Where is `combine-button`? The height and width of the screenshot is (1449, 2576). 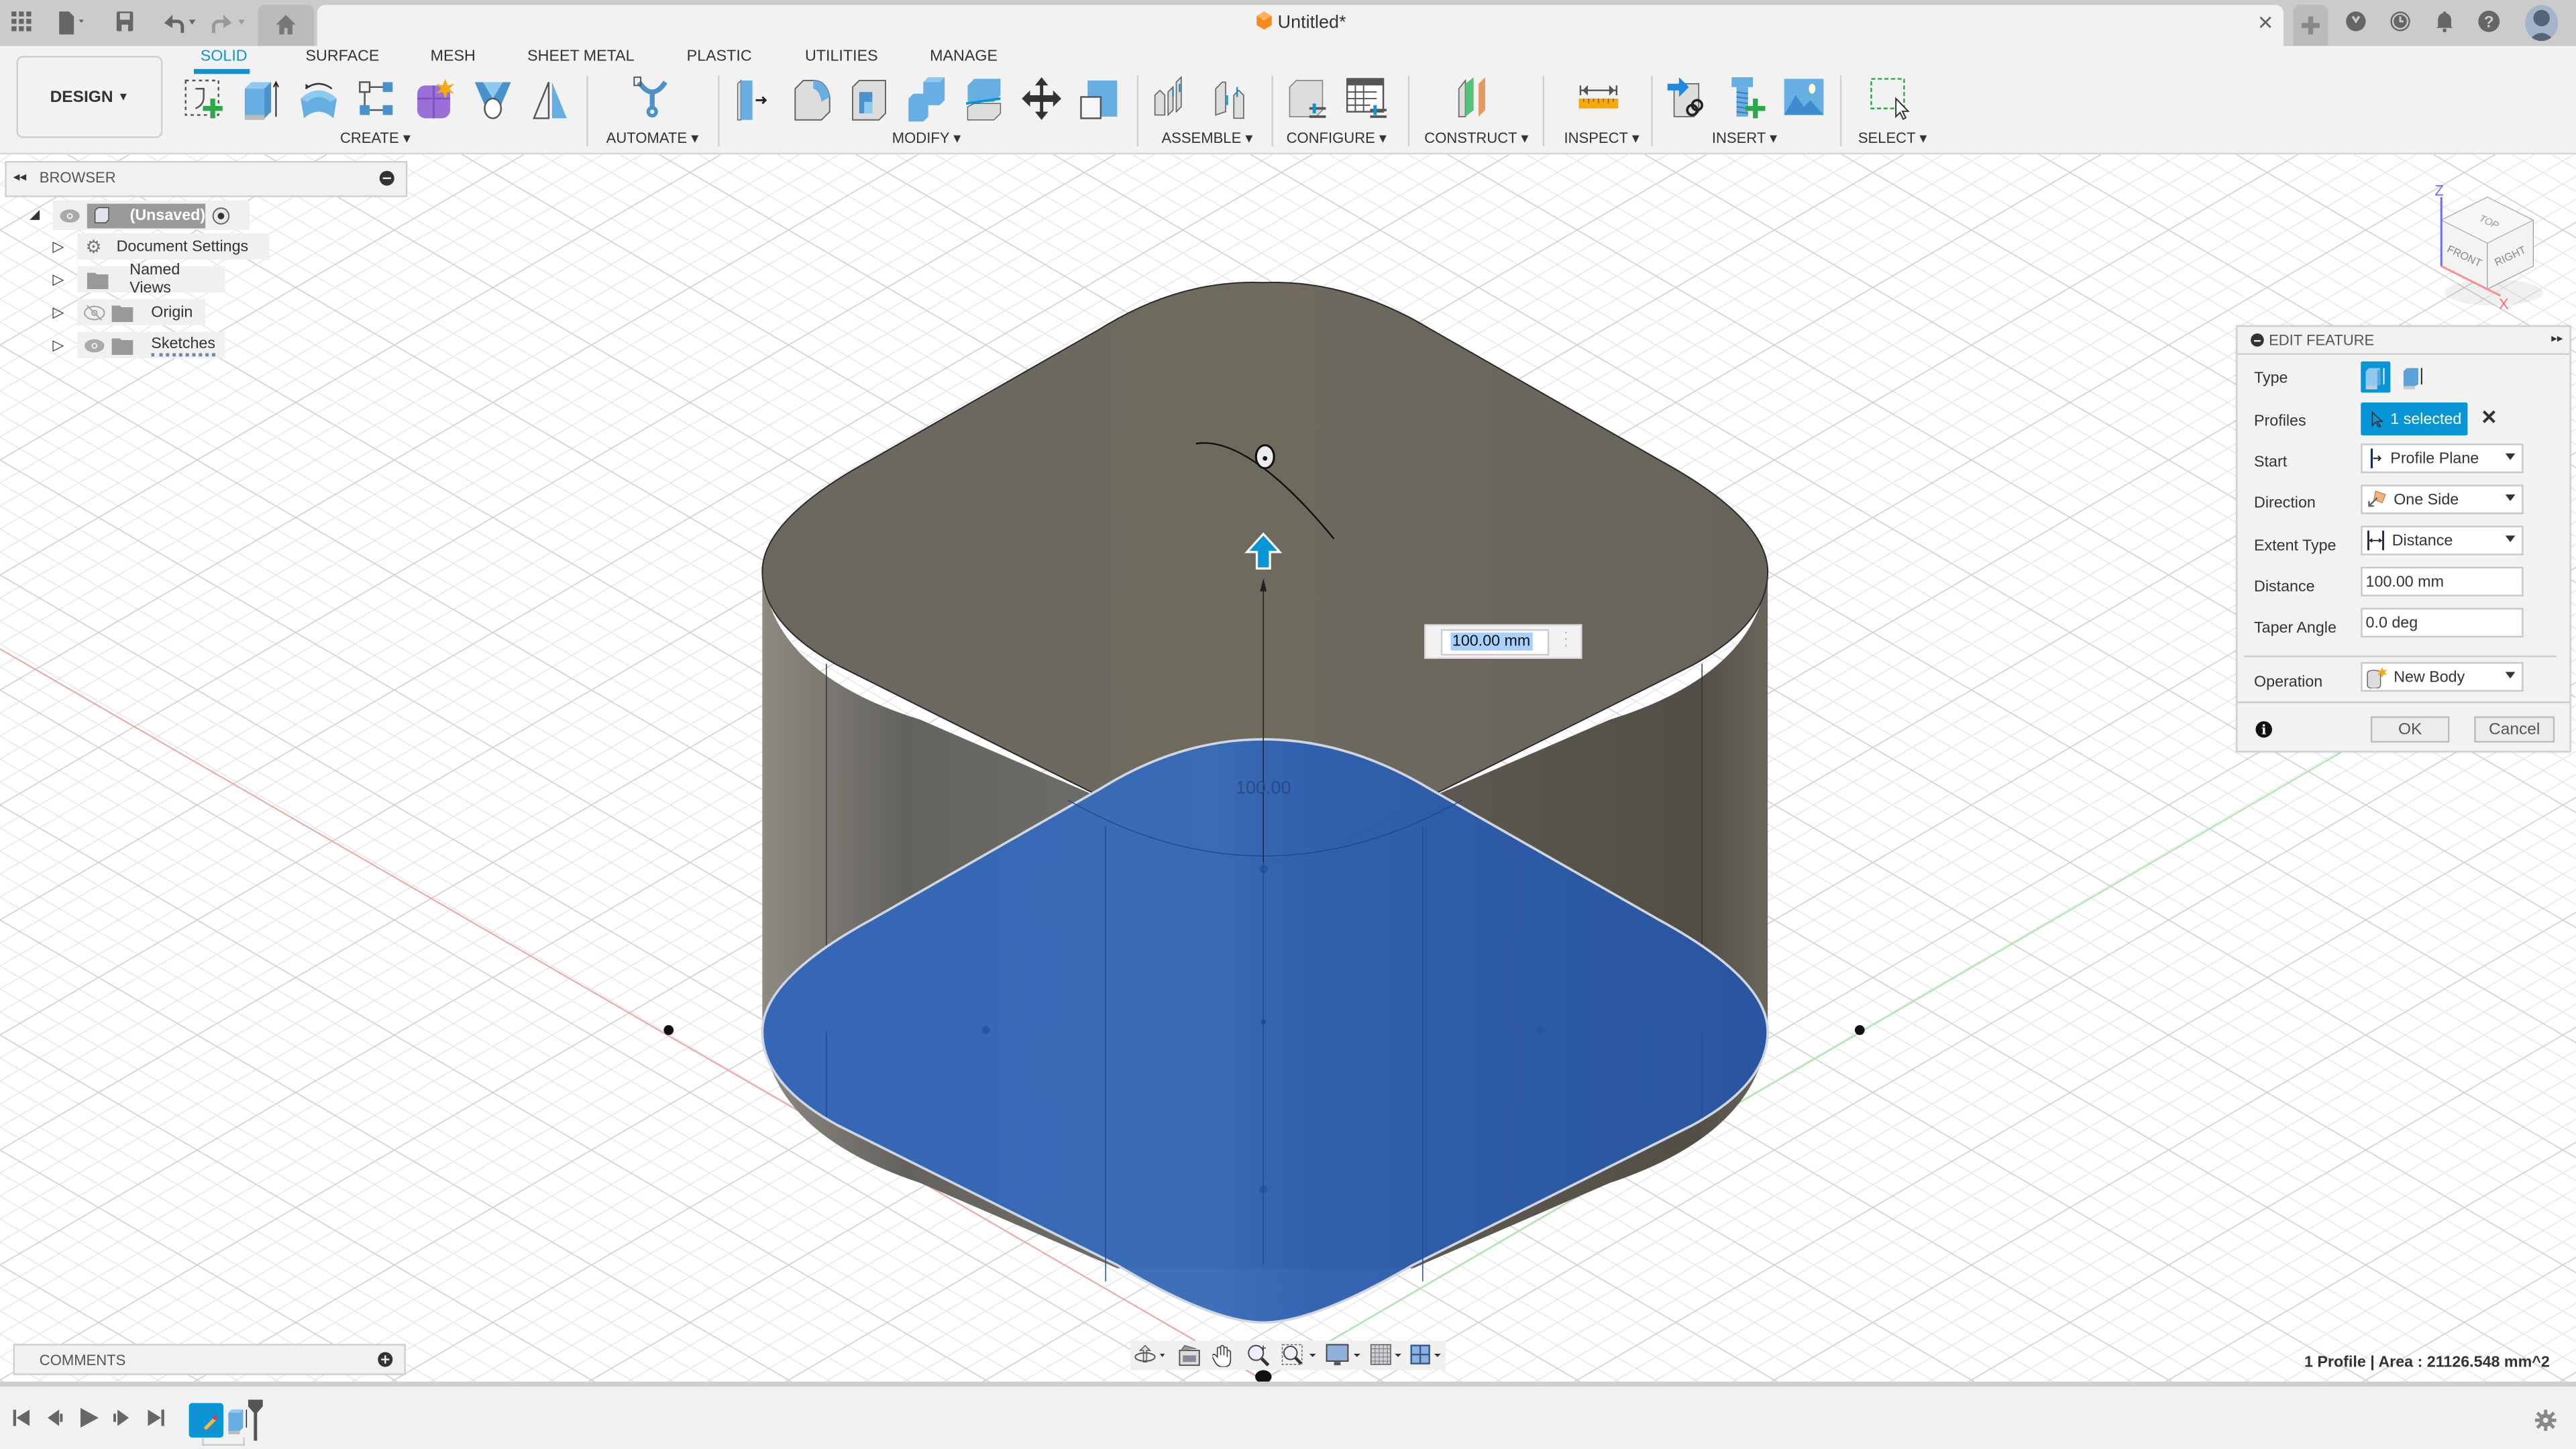
combine-button is located at coordinates (926, 99).